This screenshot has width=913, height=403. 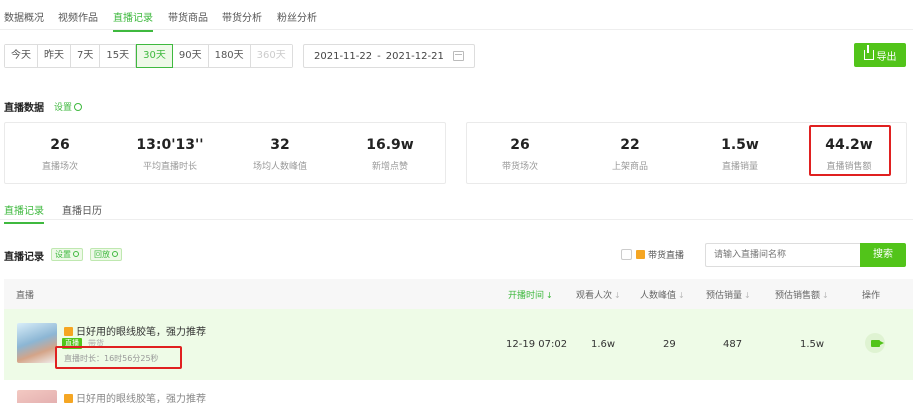 What do you see at coordinates (54, 56) in the screenshot?
I see `range-yesterday-button: 昨天` at bounding box center [54, 56].